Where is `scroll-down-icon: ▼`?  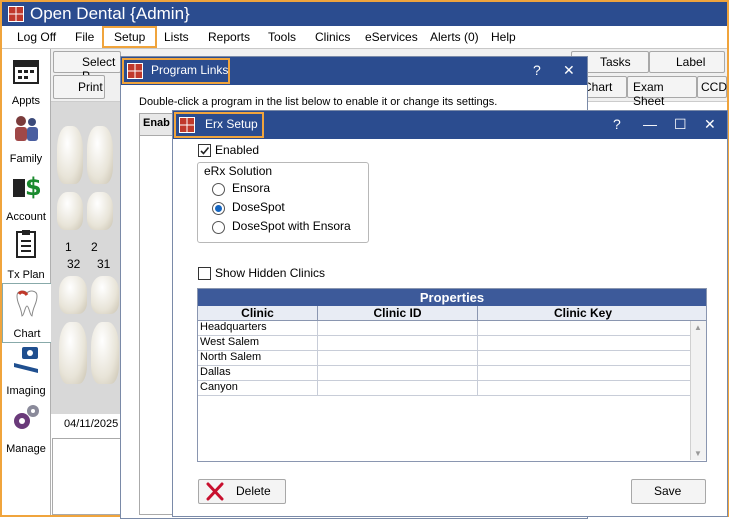 scroll-down-icon: ▼ is located at coordinates (698, 453).